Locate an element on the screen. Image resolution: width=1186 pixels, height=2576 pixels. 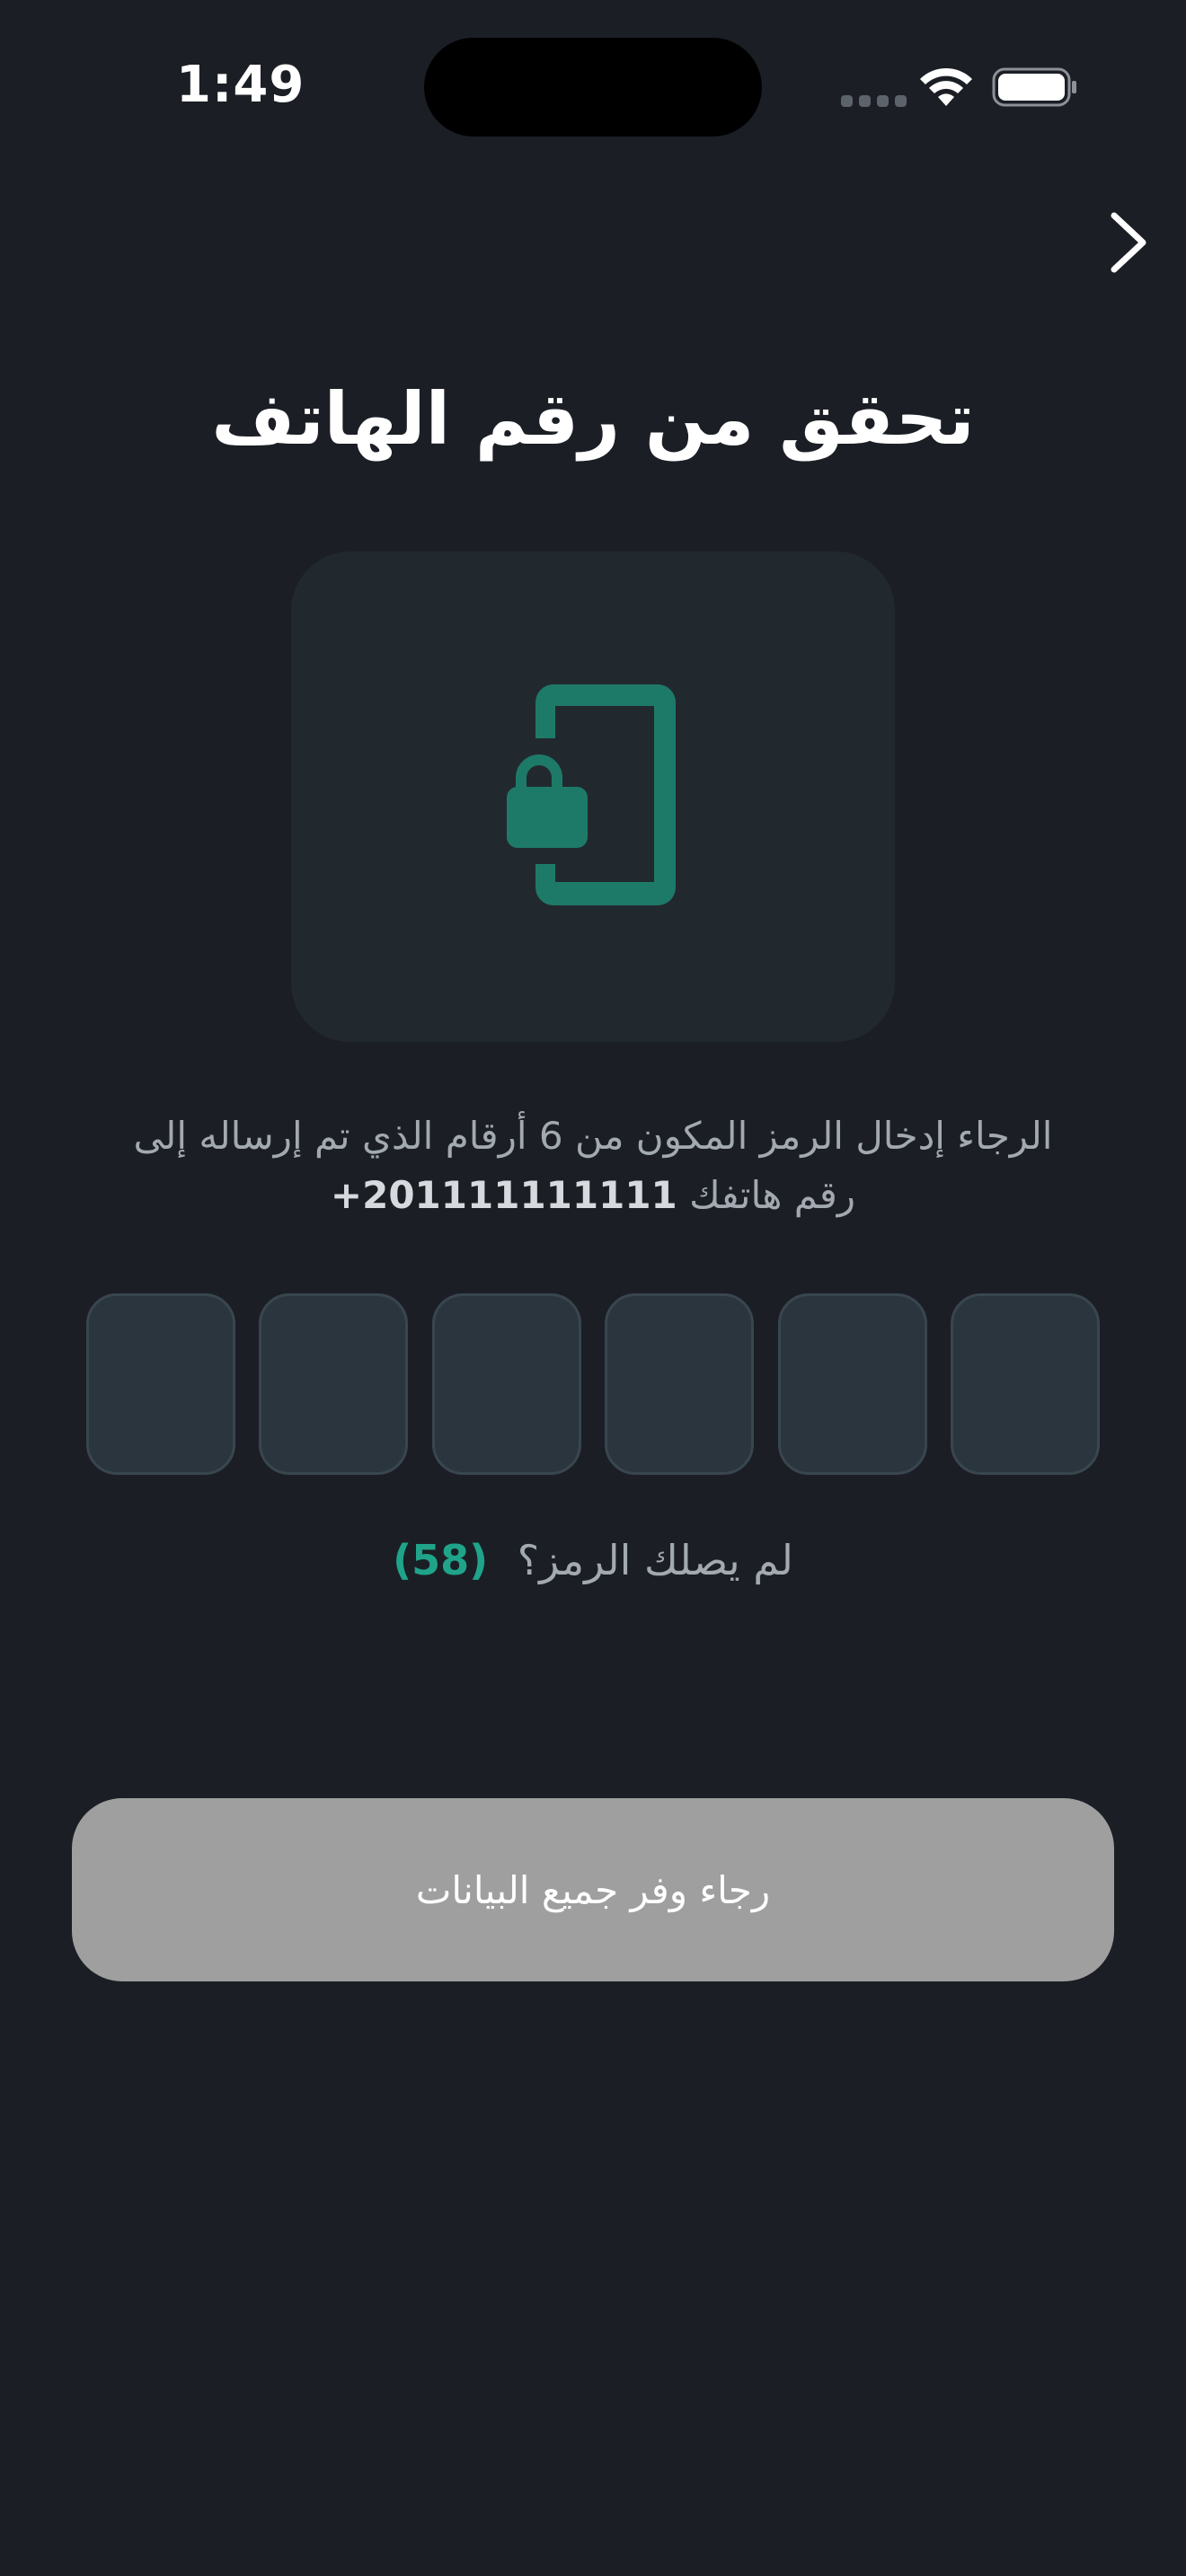
instructions-line-2-prefix: رقم هاتفك is located at coordinates (772, 1195).